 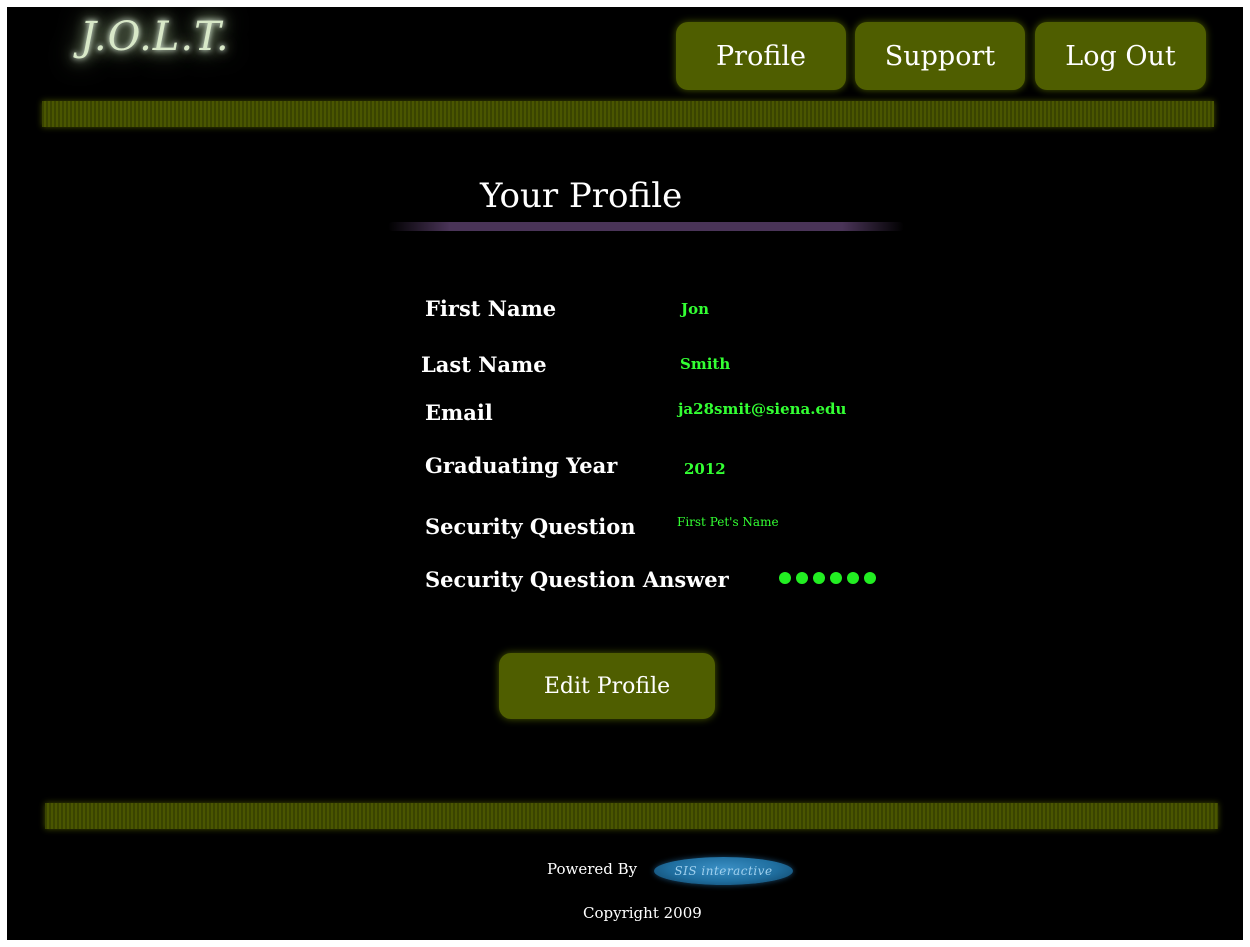 What do you see at coordinates (646, 226) in the screenshot?
I see `title-underline` at bounding box center [646, 226].